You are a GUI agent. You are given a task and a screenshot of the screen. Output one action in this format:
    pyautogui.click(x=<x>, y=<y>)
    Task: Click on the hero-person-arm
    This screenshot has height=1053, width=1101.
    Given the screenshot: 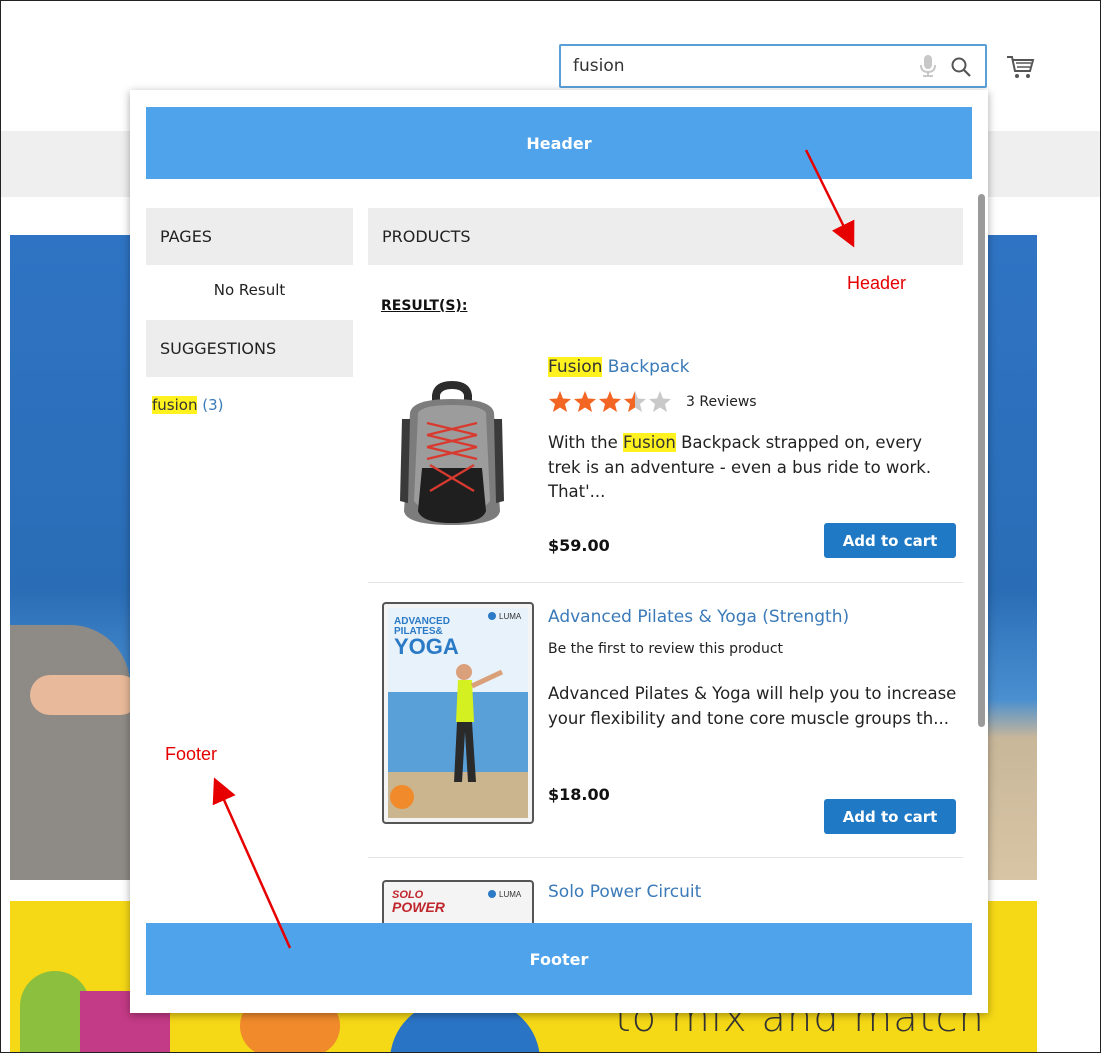 What is the action you would take?
    pyautogui.click(x=85, y=695)
    